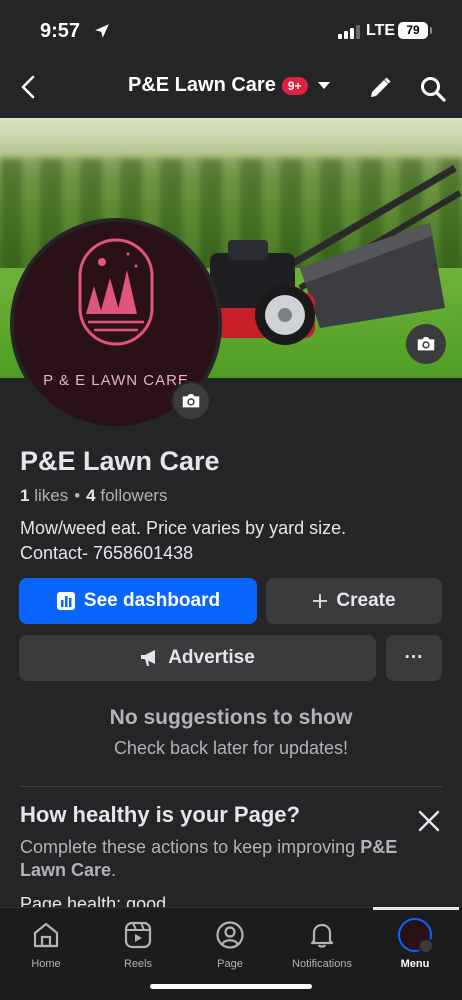 The height and width of the screenshot is (1000, 462). I want to click on page-health-heading: How healthy is your Page?, so click(160, 814).